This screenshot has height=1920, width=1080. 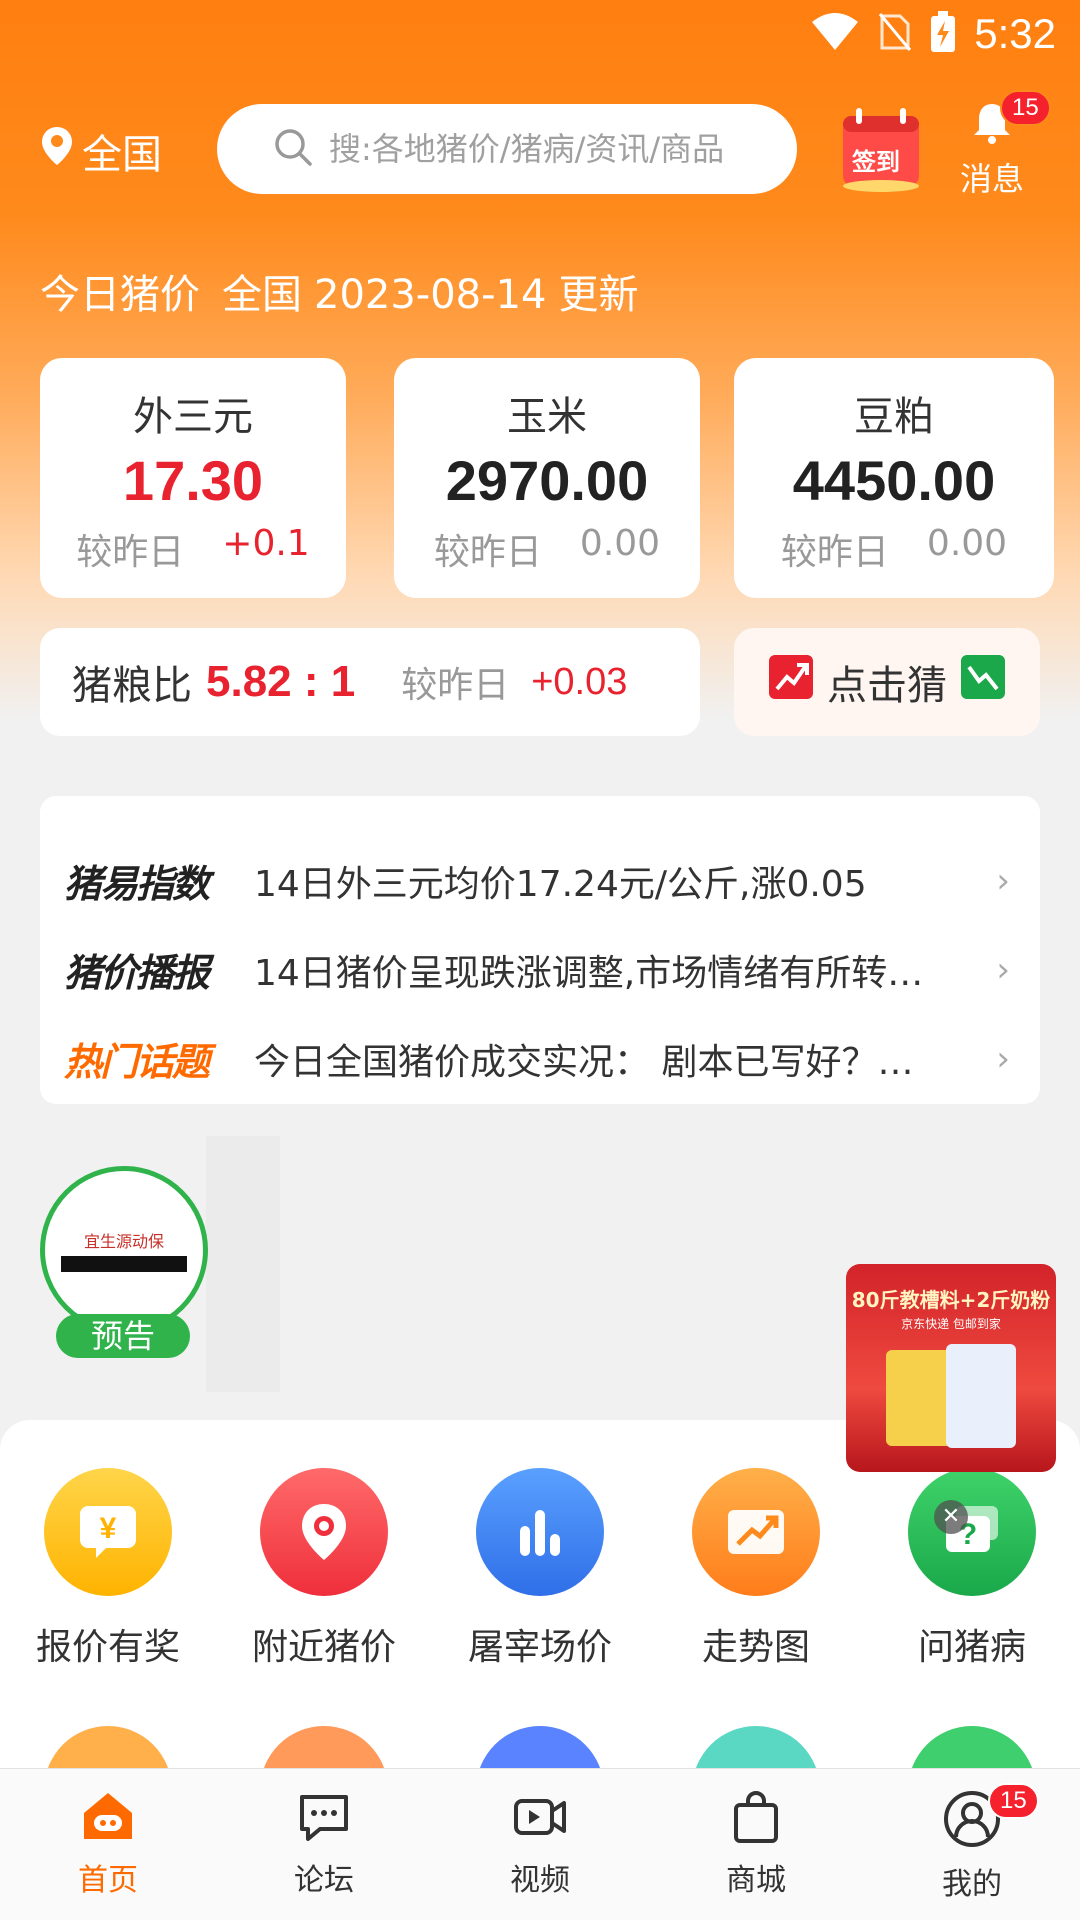 I want to click on tab-badge: 15, so click(x=1013, y=1801).